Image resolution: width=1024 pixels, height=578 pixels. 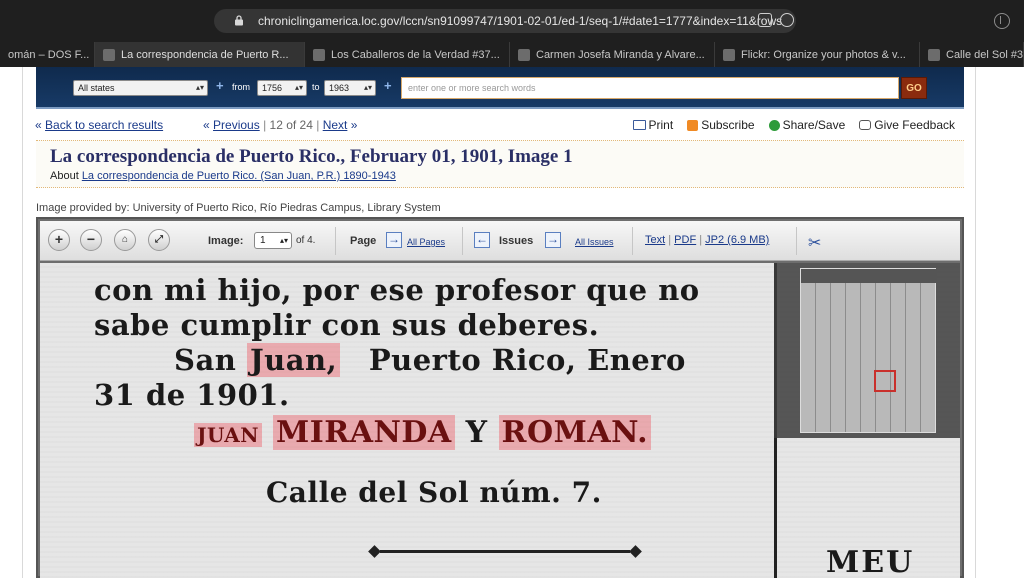 I want to click on scan-fragment: MEU, so click(x=870, y=561).